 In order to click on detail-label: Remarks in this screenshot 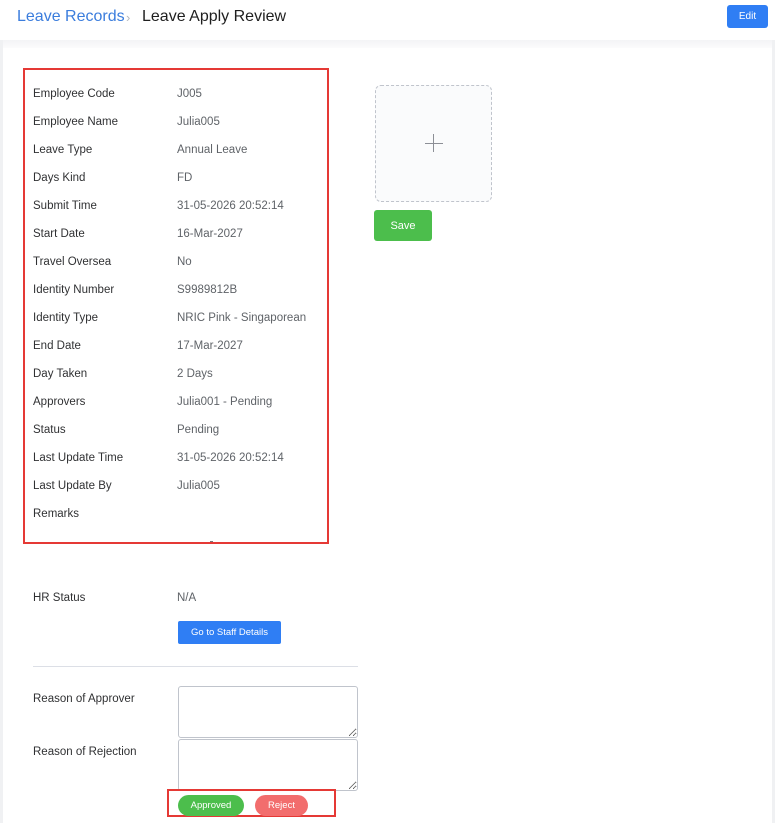, I will do `click(56, 514)`.